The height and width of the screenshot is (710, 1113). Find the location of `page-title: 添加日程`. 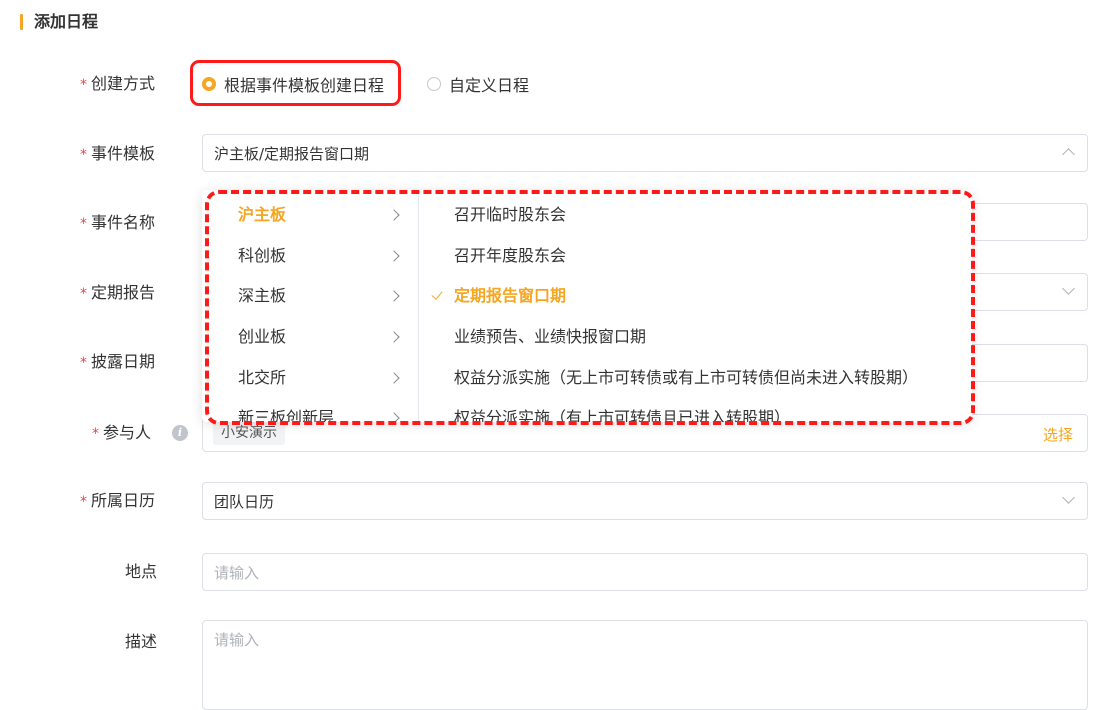

page-title: 添加日程 is located at coordinates (66, 21).